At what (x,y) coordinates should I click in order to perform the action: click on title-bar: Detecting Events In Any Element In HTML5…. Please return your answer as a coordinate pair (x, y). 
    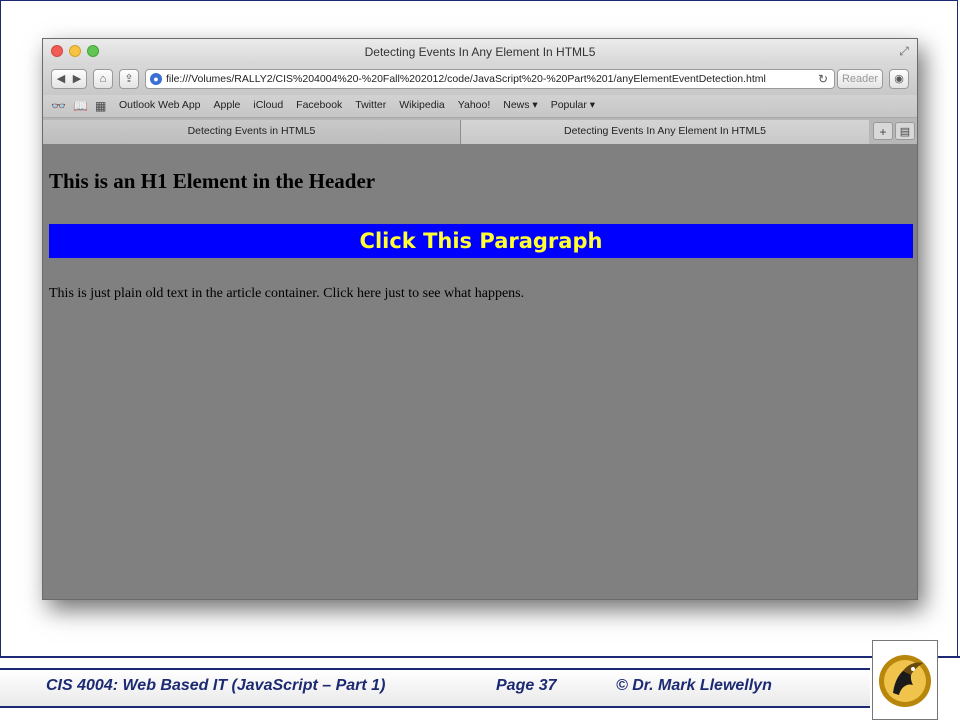
    Looking at the image, I should click on (480, 52).